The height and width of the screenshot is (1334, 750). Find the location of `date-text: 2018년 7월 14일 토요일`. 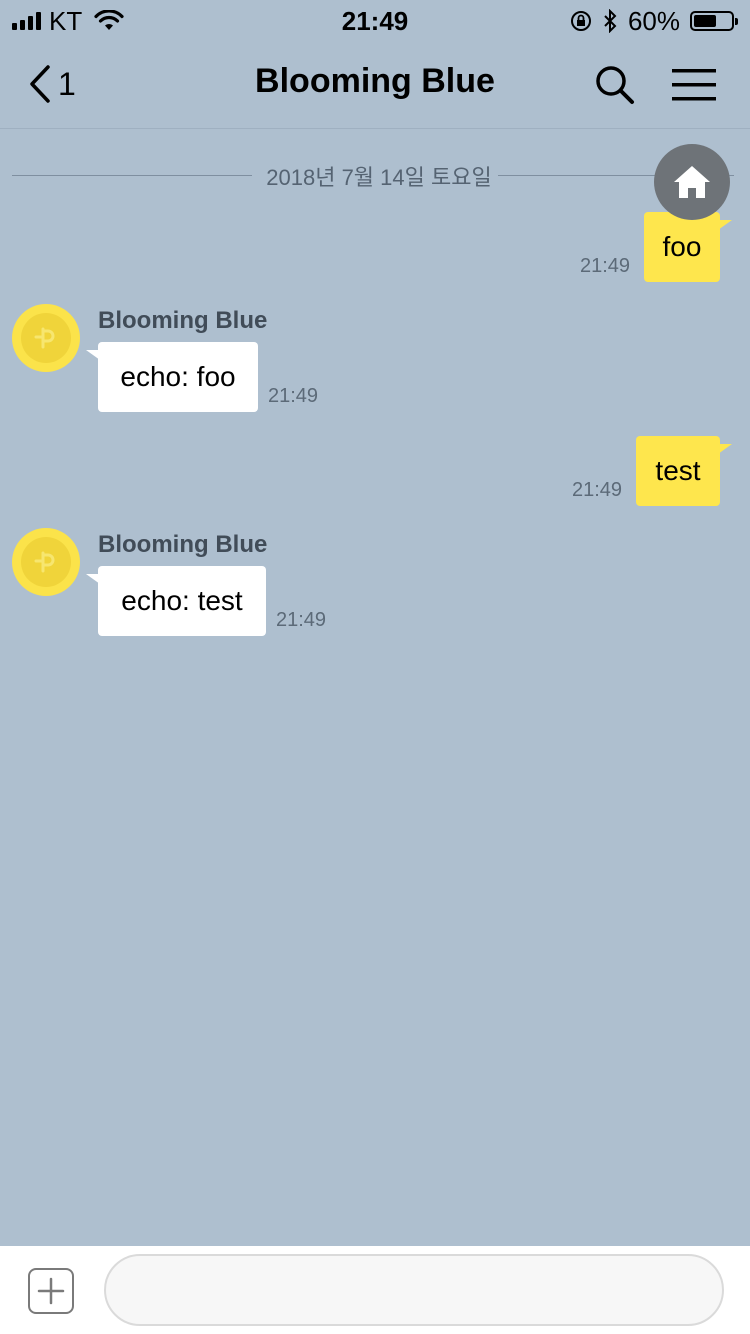

date-text: 2018년 7월 14일 토요일 is located at coordinates (379, 177).